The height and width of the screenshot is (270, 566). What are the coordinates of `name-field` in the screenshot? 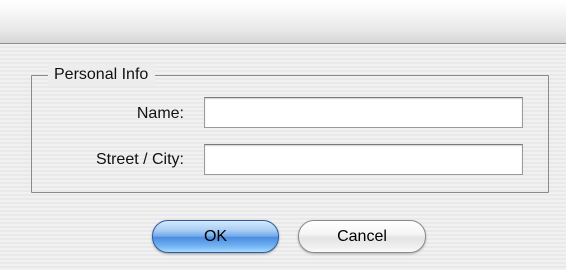 It's located at (363, 112).